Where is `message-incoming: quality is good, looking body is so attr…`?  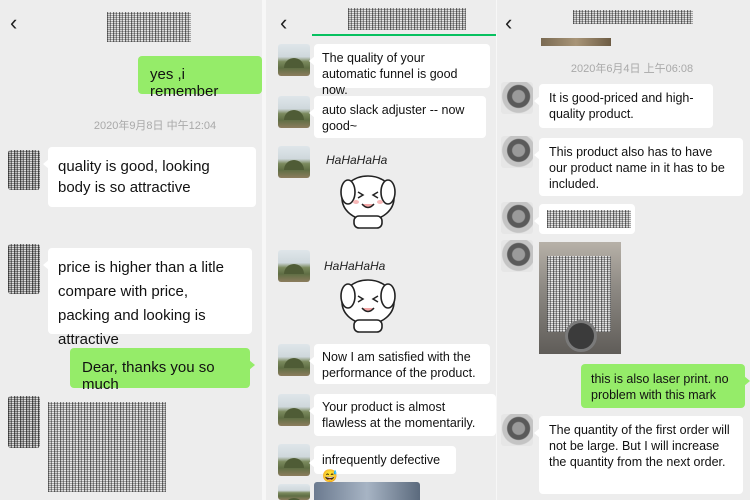 message-incoming: quality is good, looking body is so attr… is located at coordinates (149, 177).